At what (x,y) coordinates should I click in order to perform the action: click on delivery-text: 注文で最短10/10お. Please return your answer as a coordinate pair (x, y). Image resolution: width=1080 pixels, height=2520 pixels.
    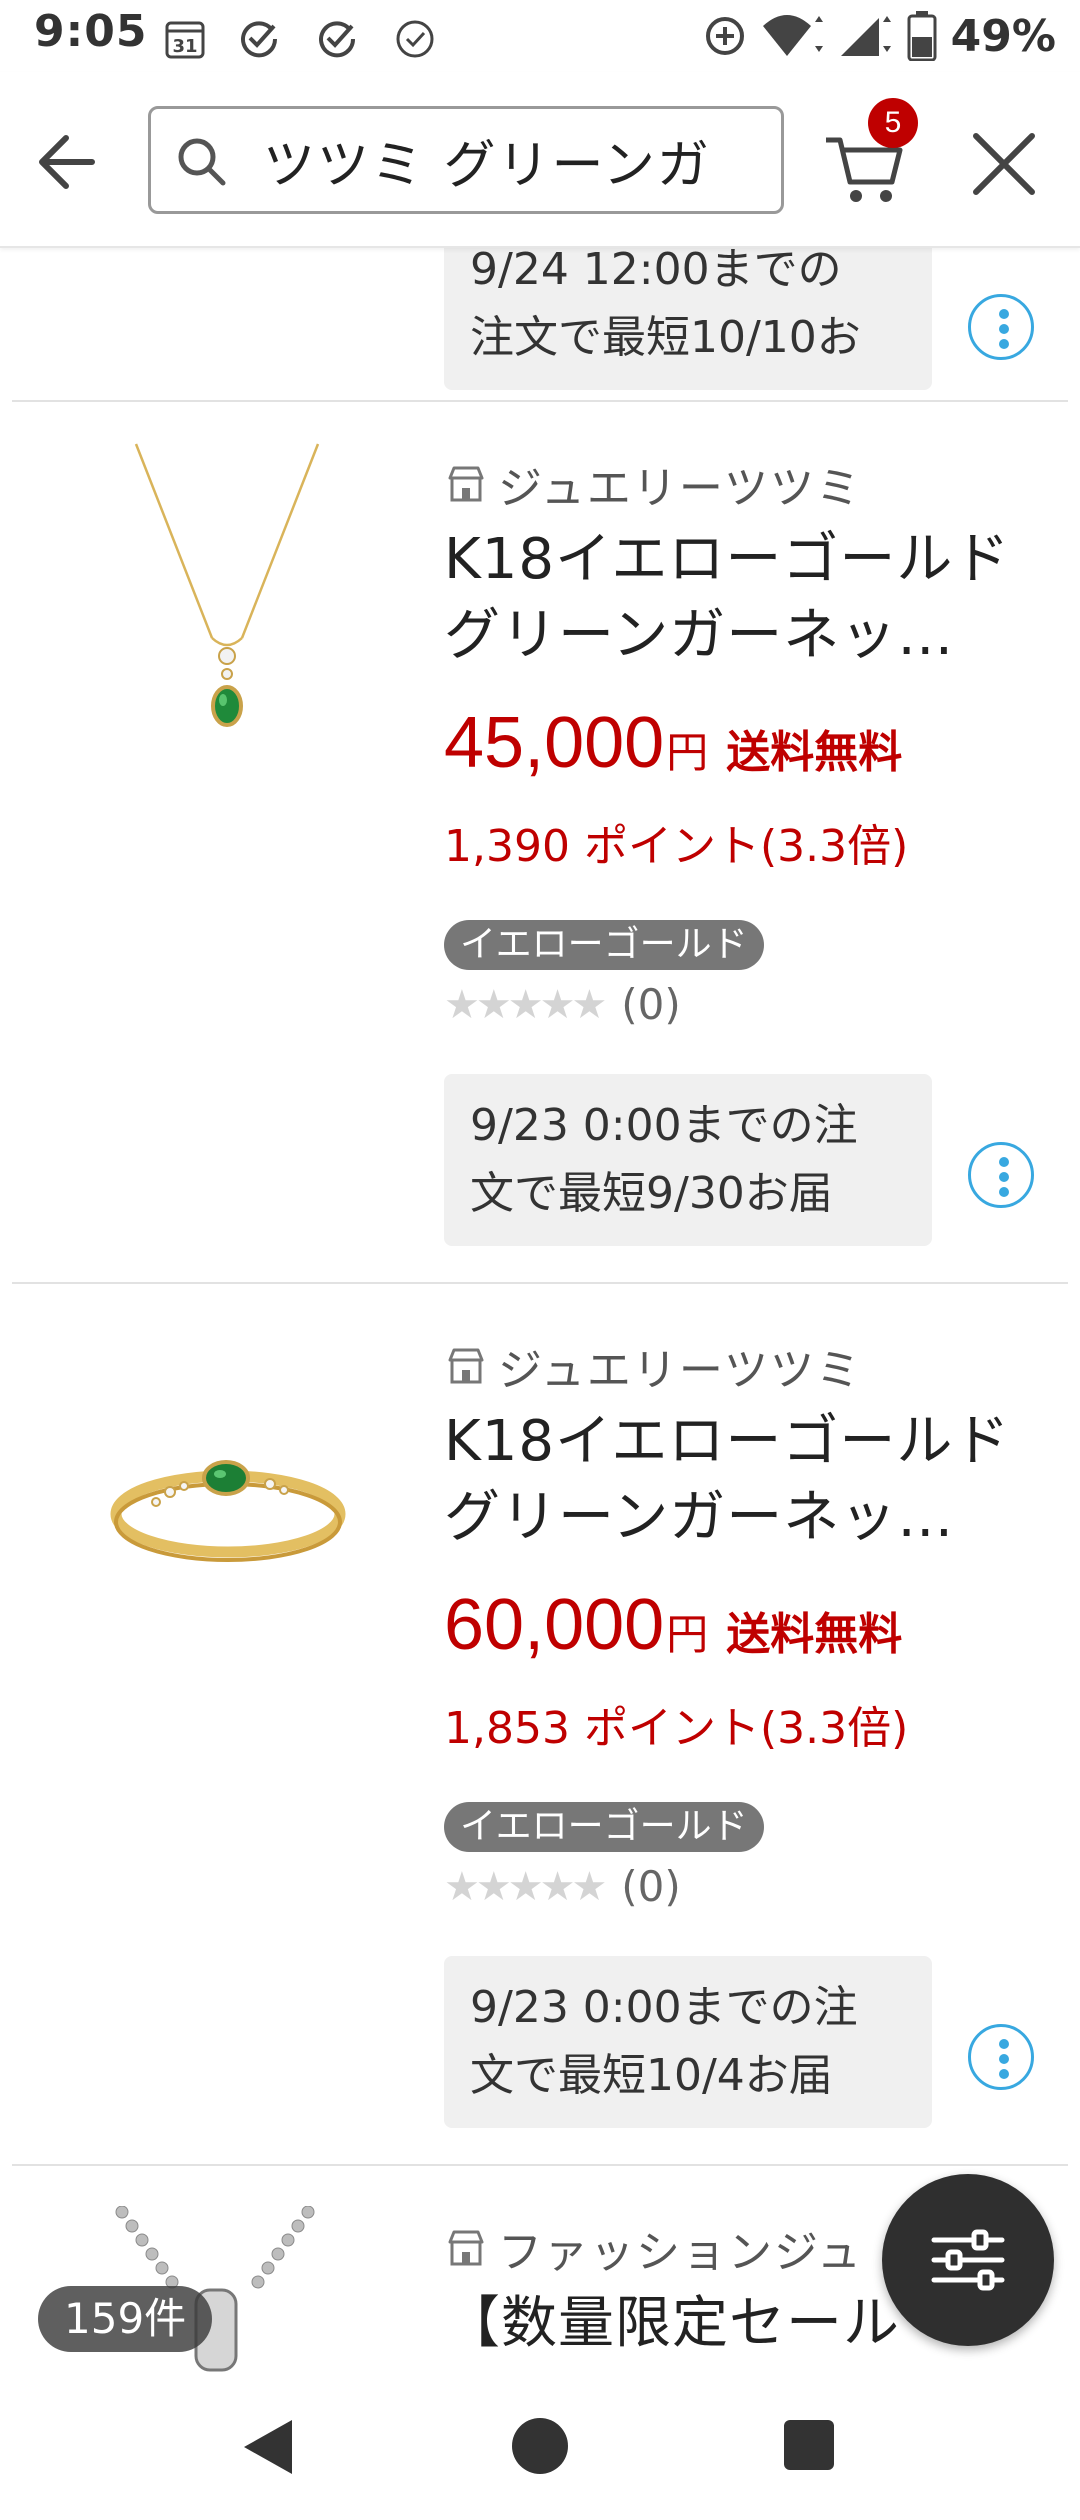
    Looking at the image, I should click on (665, 337).